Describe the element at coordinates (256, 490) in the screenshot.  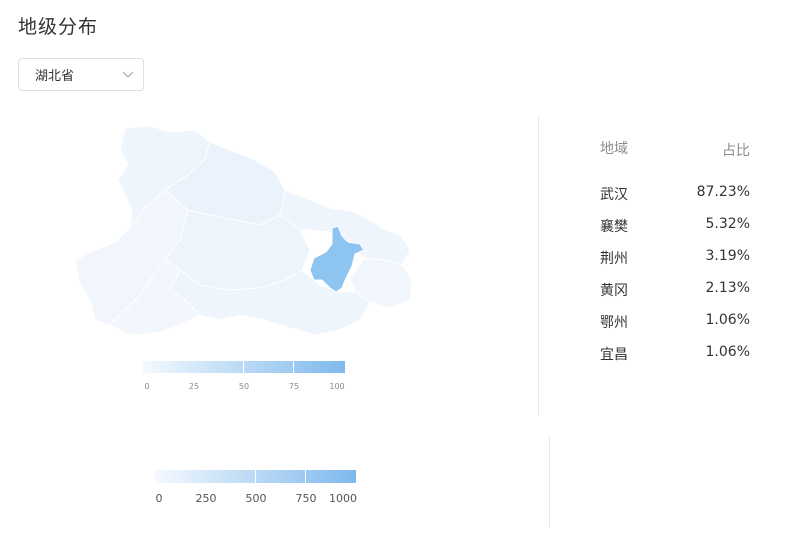
I see `lower-legend: 0 250 500 750 1000` at that location.